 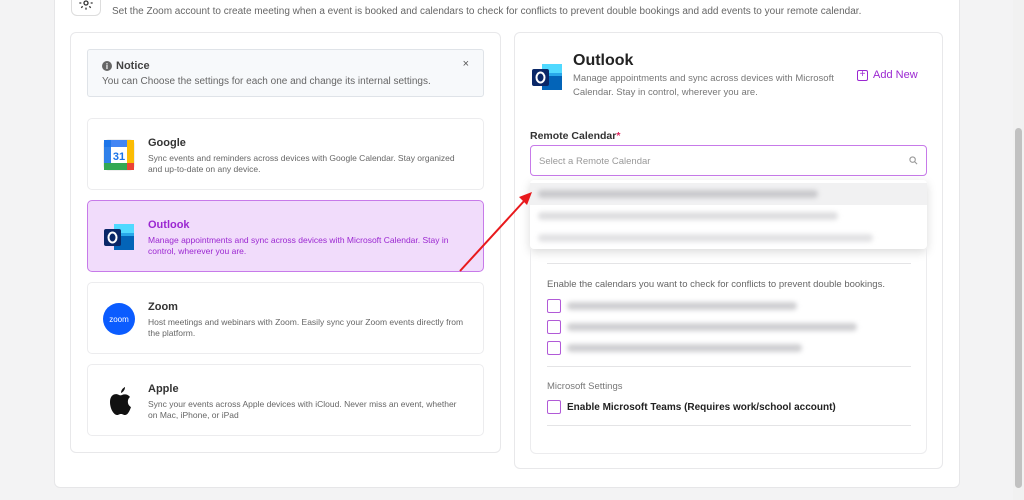 I want to click on scrollbar-thumb, so click(x=1018, y=308).